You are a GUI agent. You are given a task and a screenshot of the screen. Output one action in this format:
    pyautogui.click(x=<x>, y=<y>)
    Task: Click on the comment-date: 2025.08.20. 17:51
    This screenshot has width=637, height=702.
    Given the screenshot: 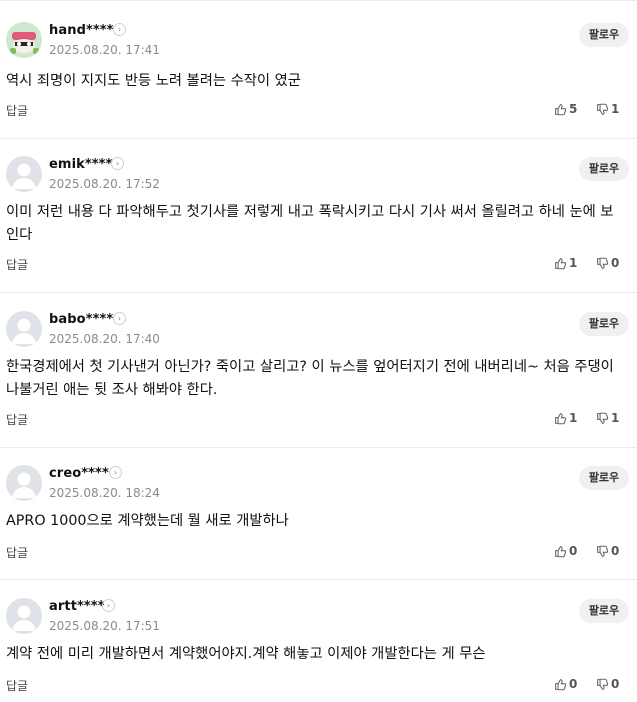 What is the action you would take?
    pyautogui.click(x=104, y=626)
    